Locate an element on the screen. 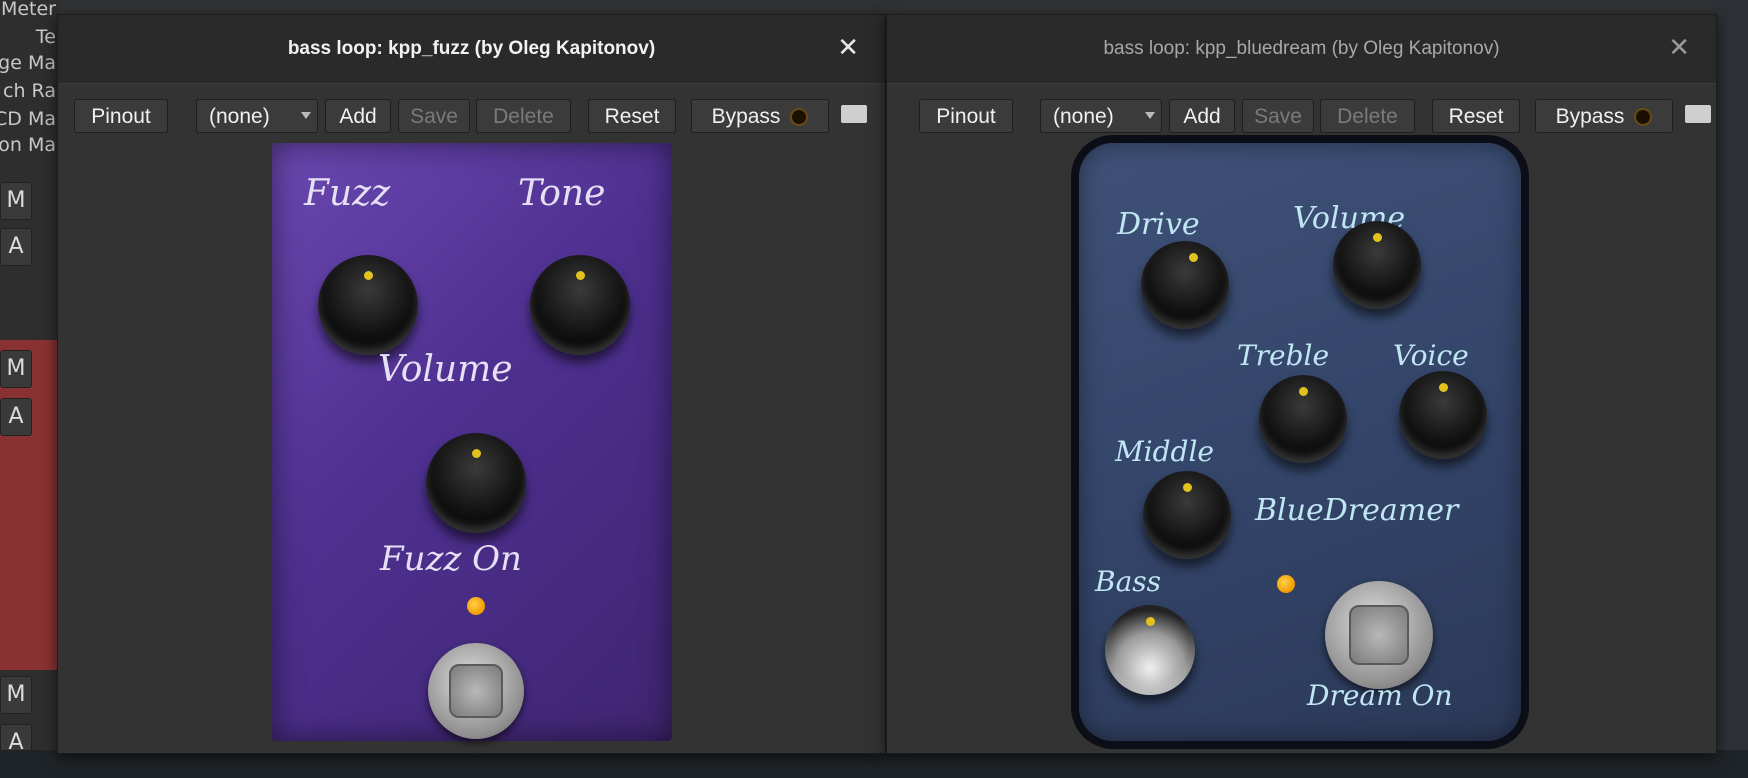 The image size is (1748, 778). daw-waveform-area is located at coordinates (1730, 389).